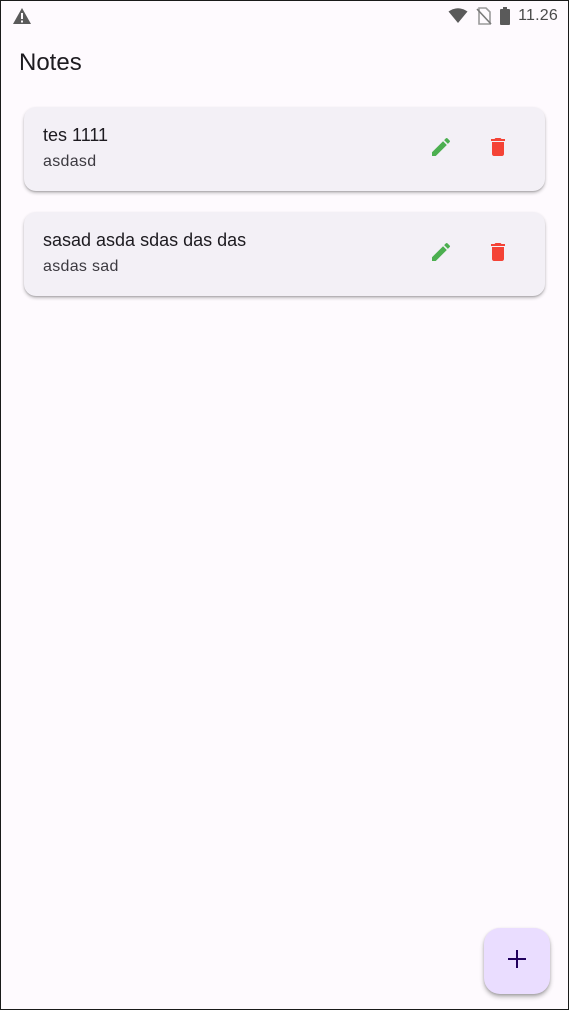 The image size is (569, 1010). Describe the element at coordinates (284, 149) in the screenshot. I see `note-card: tes 1111 asdasd` at that location.